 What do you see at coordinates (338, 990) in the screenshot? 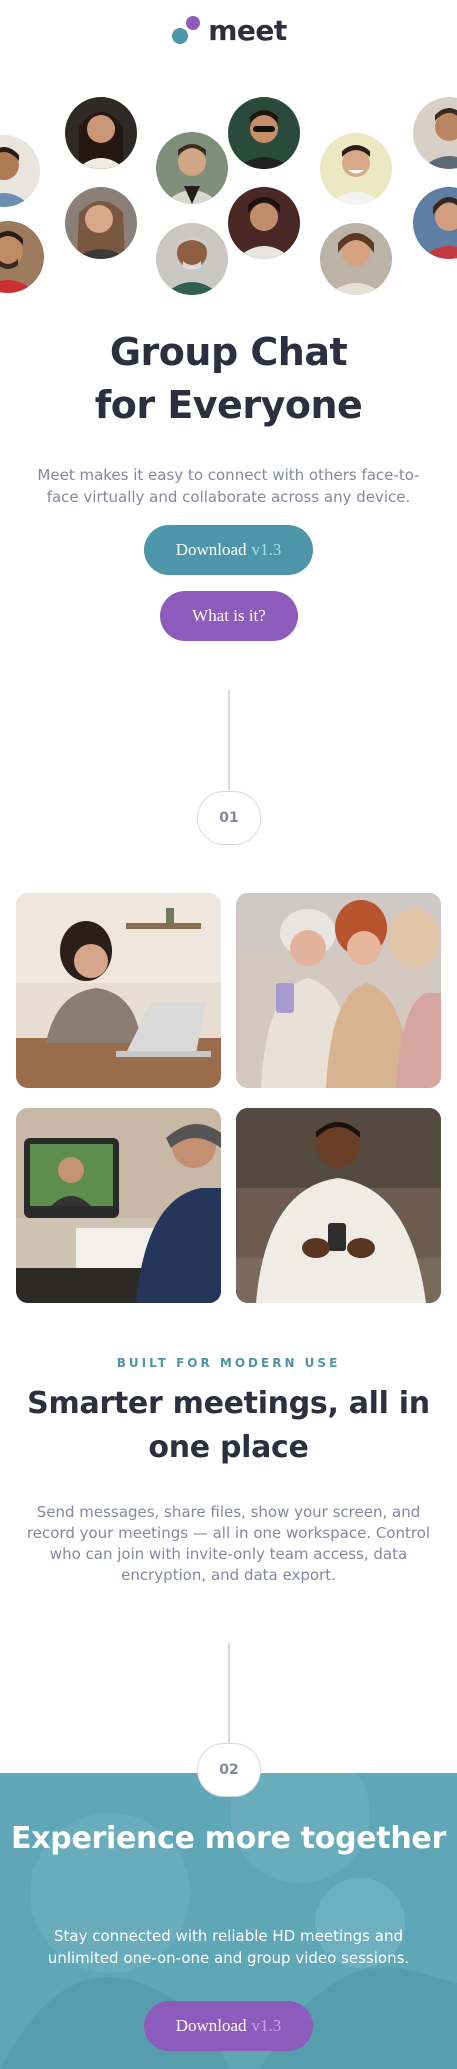
I see `photo-women-phone` at bounding box center [338, 990].